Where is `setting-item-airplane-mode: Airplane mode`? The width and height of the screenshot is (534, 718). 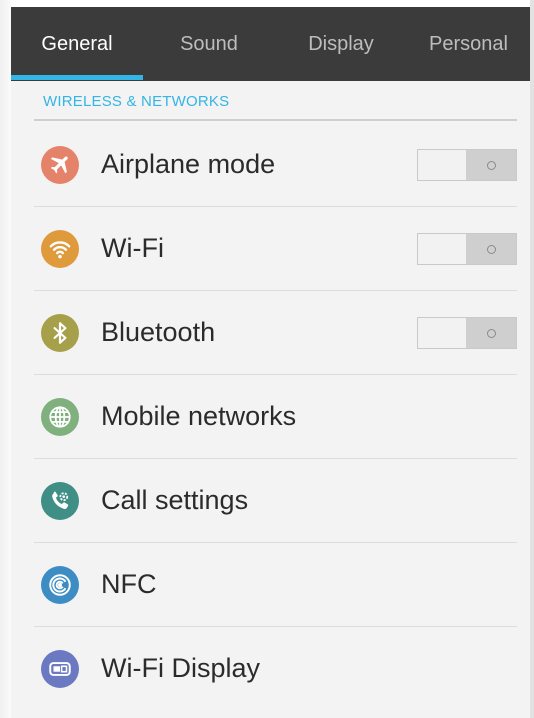 setting-item-airplane-mode: Airplane mode is located at coordinates (275, 165).